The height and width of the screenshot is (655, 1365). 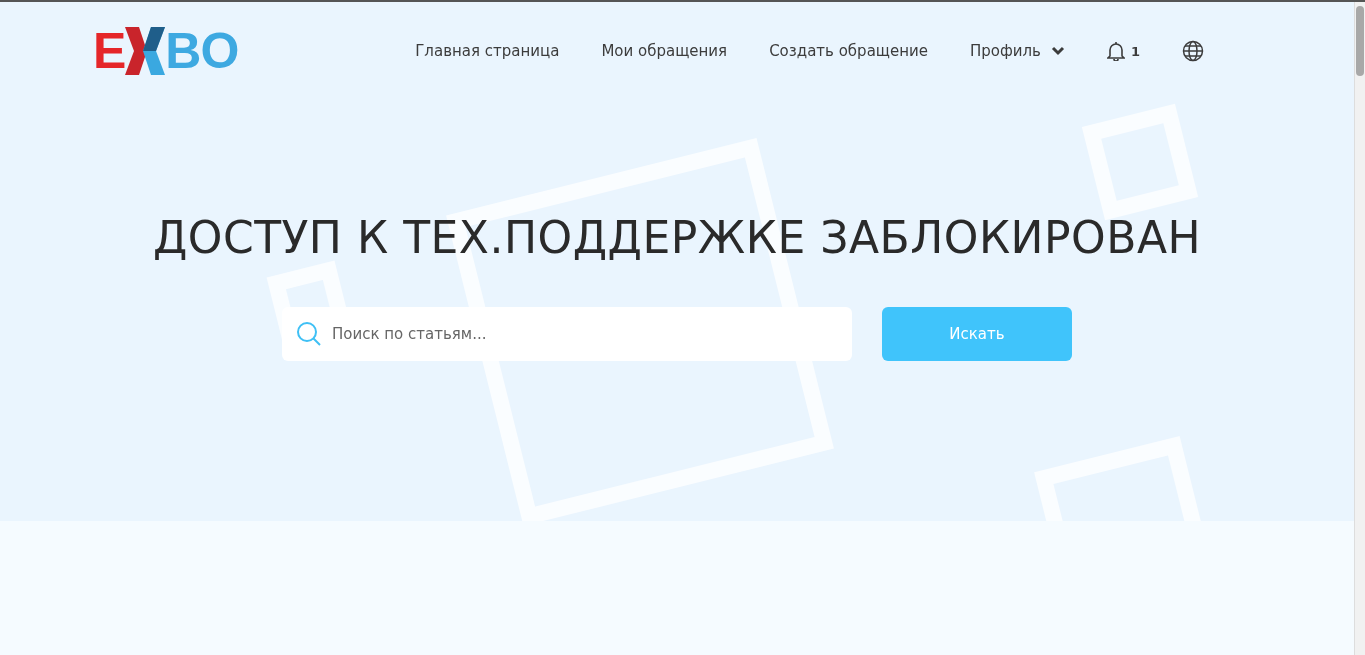 I want to click on page-title: ДОСТУП К ТЕХ.ПОДДЕРЖКЕ ЗАБЛОКИРОВАН, so click(x=677, y=237).